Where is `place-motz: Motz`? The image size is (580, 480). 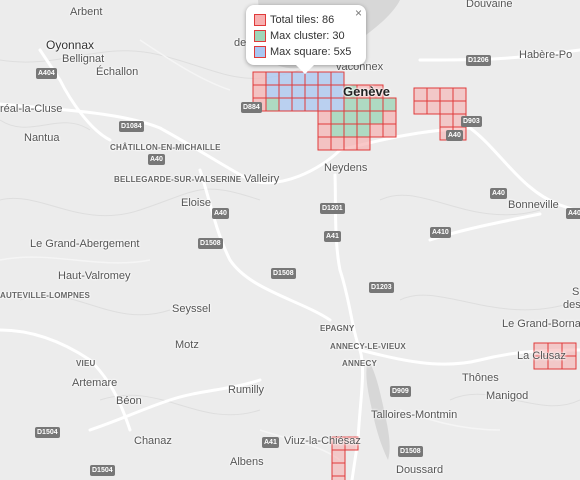
place-motz: Motz is located at coordinates (187, 345).